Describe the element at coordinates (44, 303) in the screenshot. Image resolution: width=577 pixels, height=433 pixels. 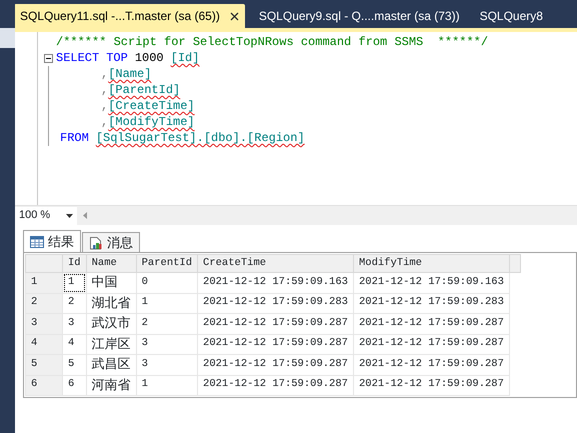
I see `row-number: 2` at that location.